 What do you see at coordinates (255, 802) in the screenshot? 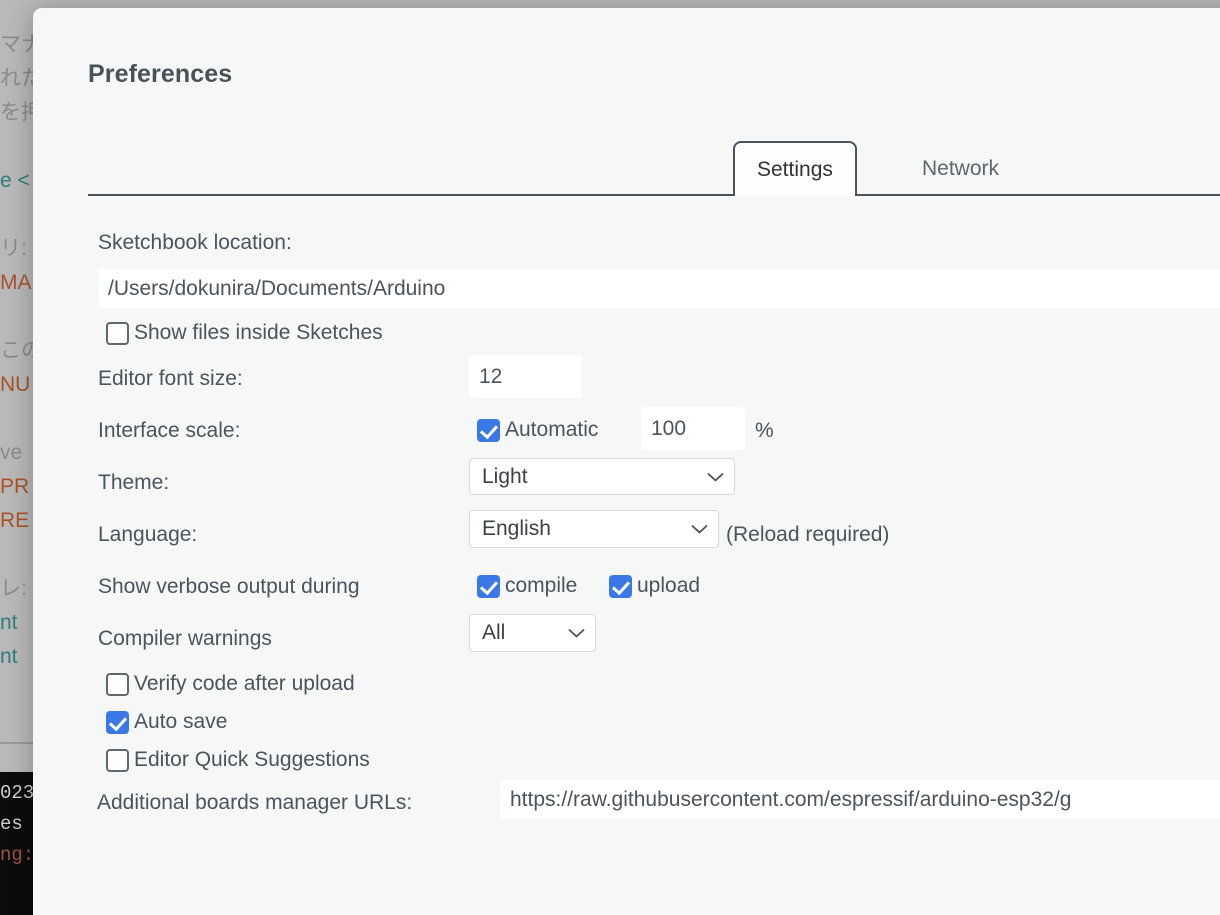
I see `additional-urls-label: Additional boards manager URLs:` at bounding box center [255, 802].